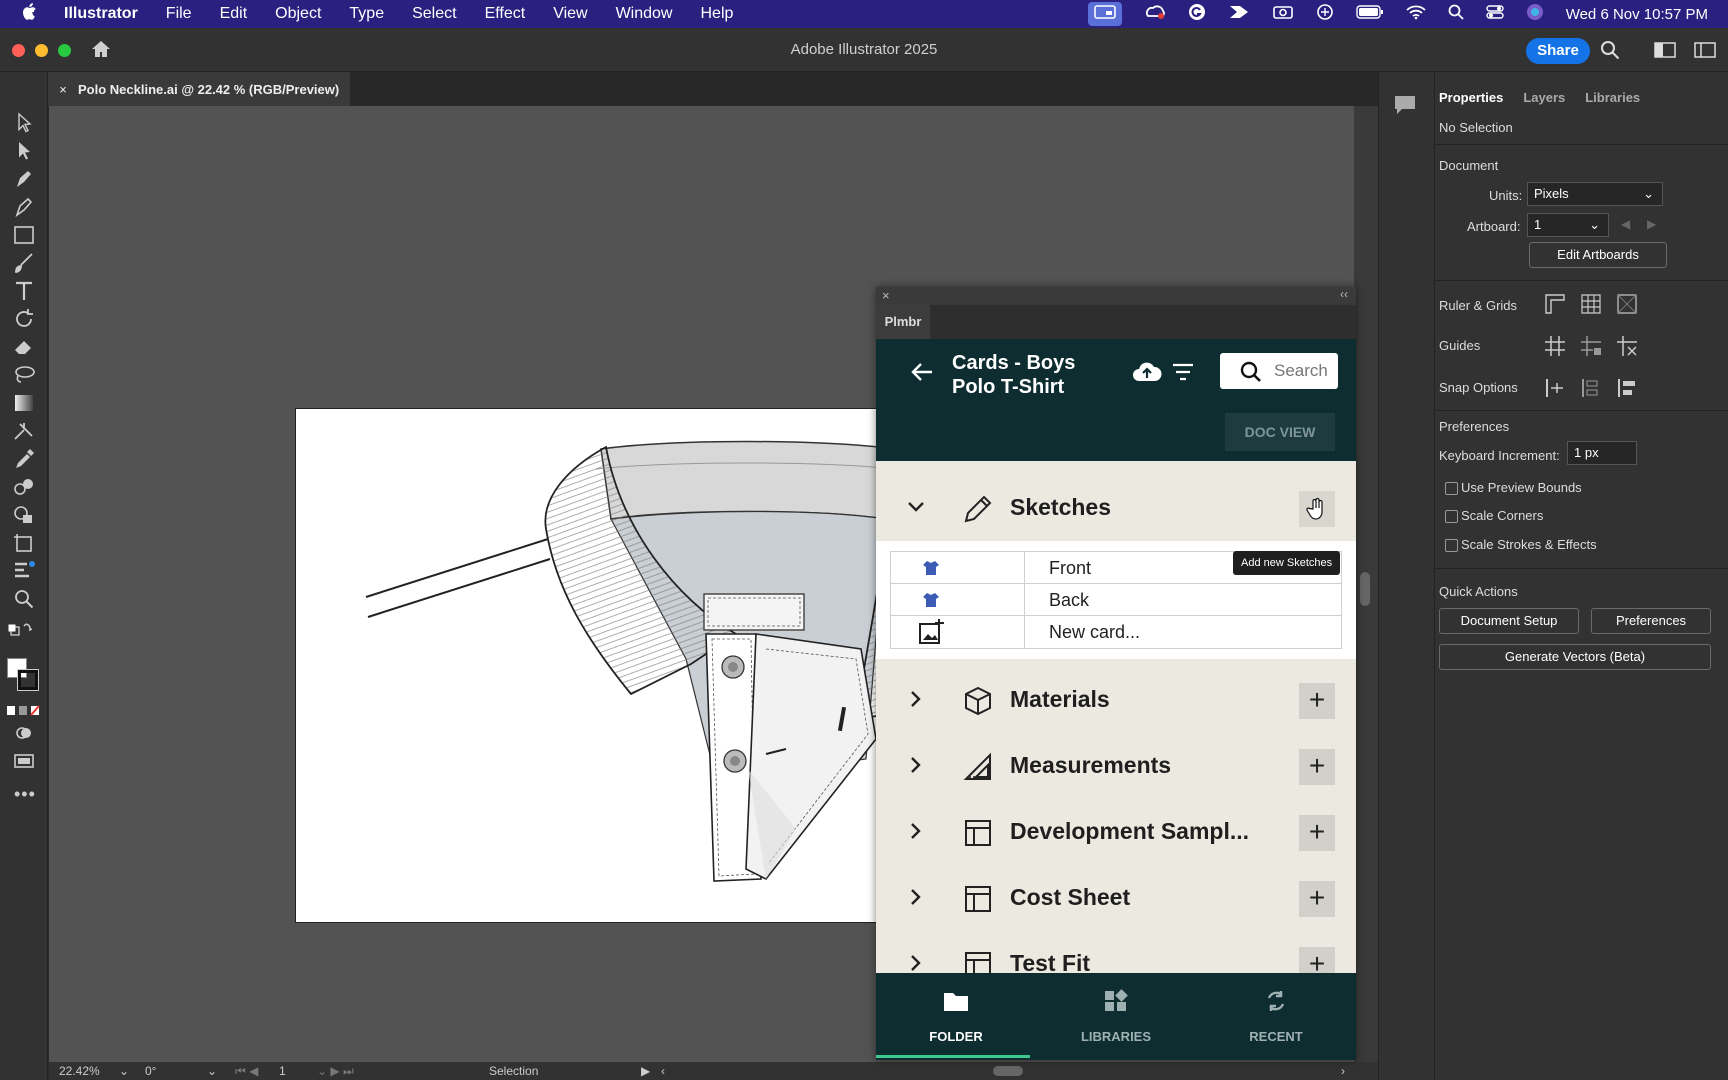 The height and width of the screenshot is (1080, 1728). I want to click on units-select: Pixels ⌄, so click(1595, 194).